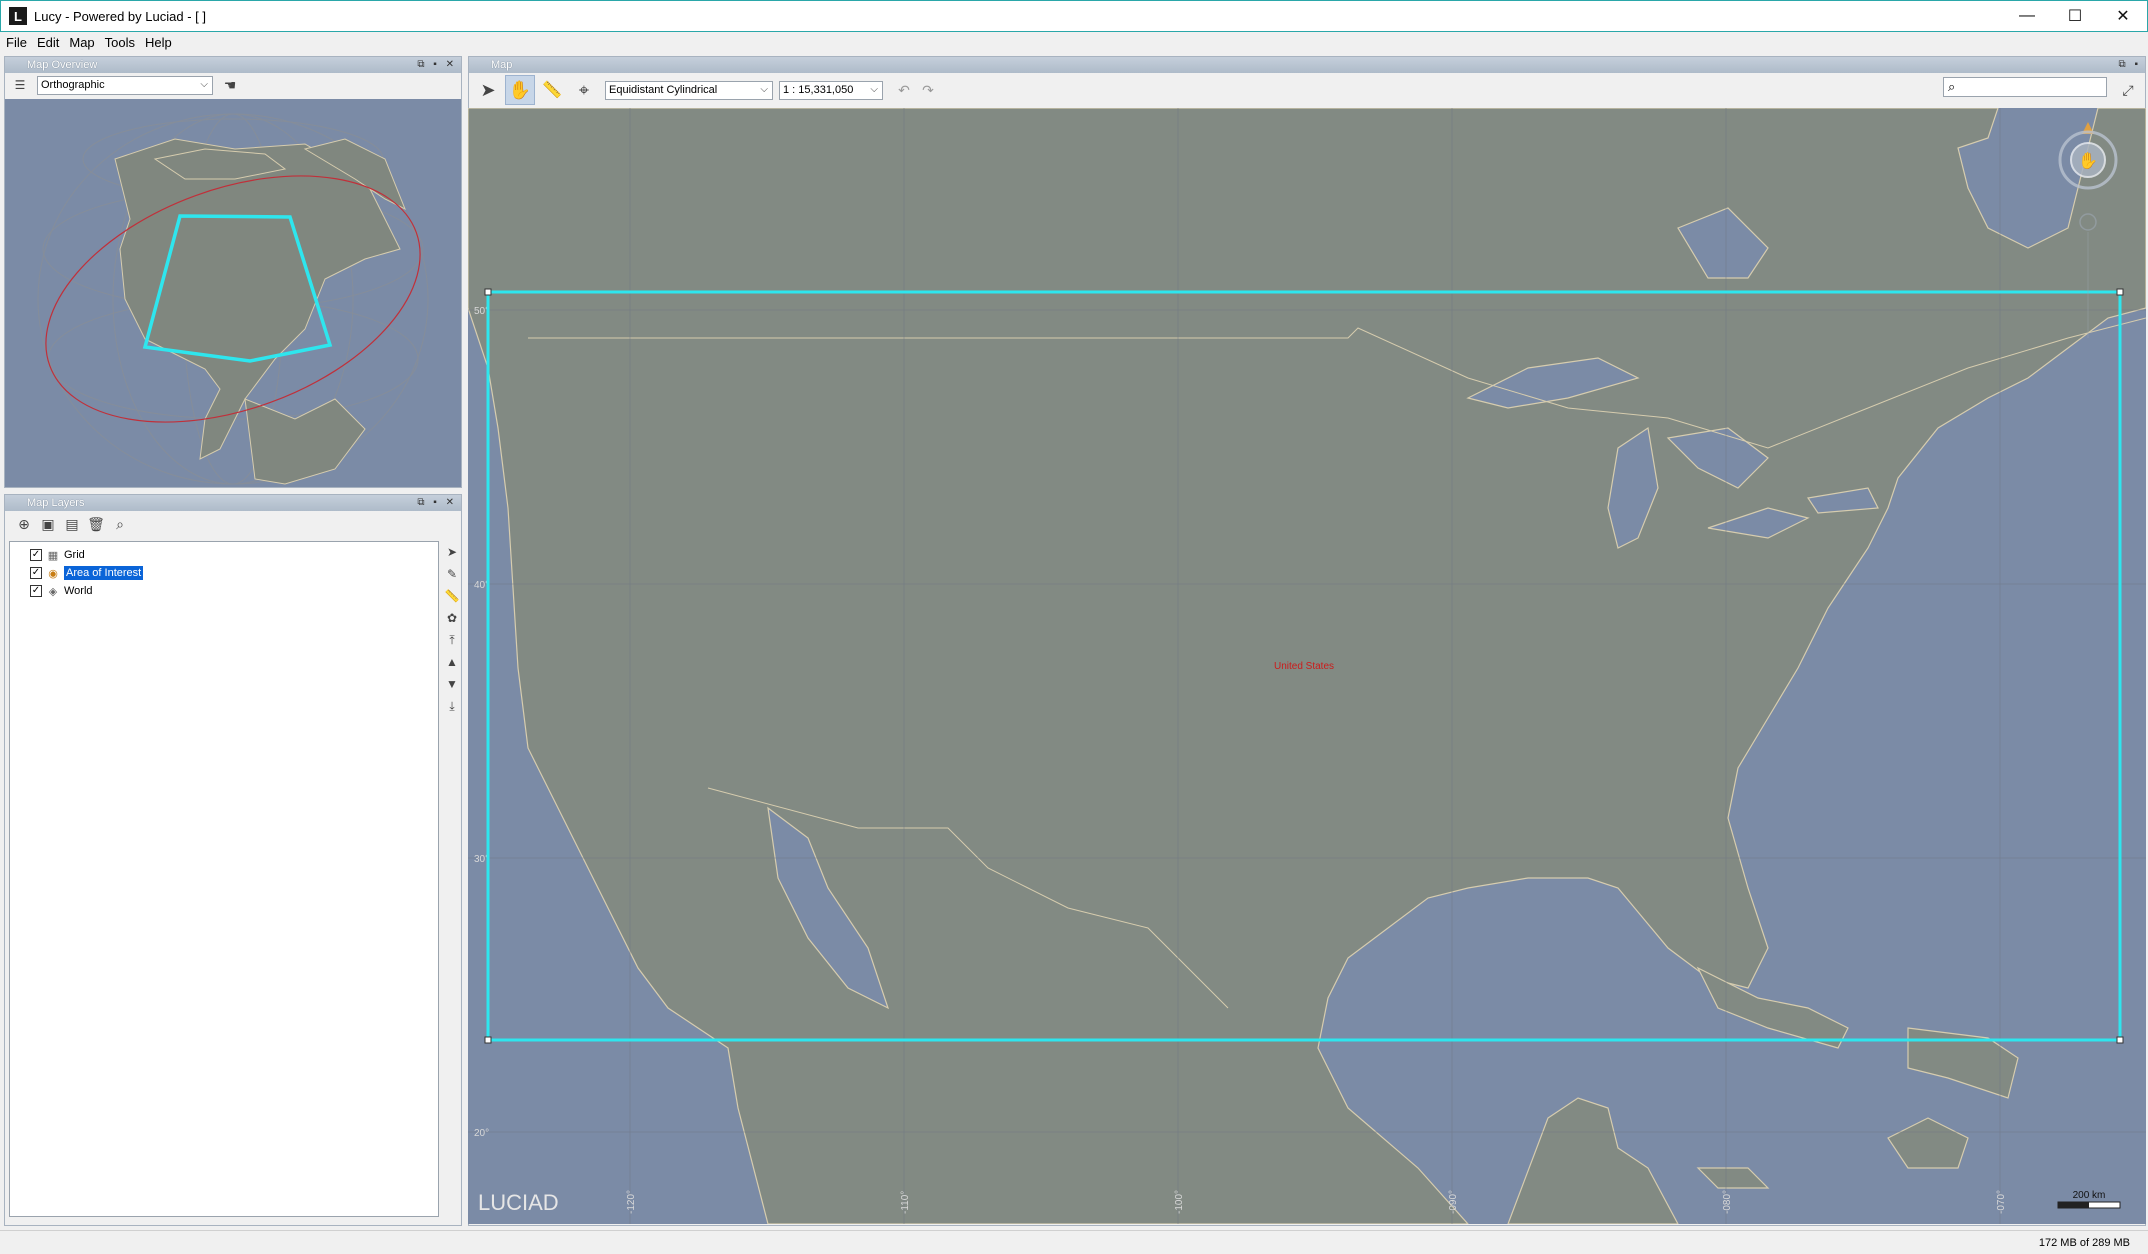 The height and width of the screenshot is (1254, 2148). What do you see at coordinates (452, 574) in the screenshot?
I see `edit-icon: ✎` at bounding box center [452, 574].